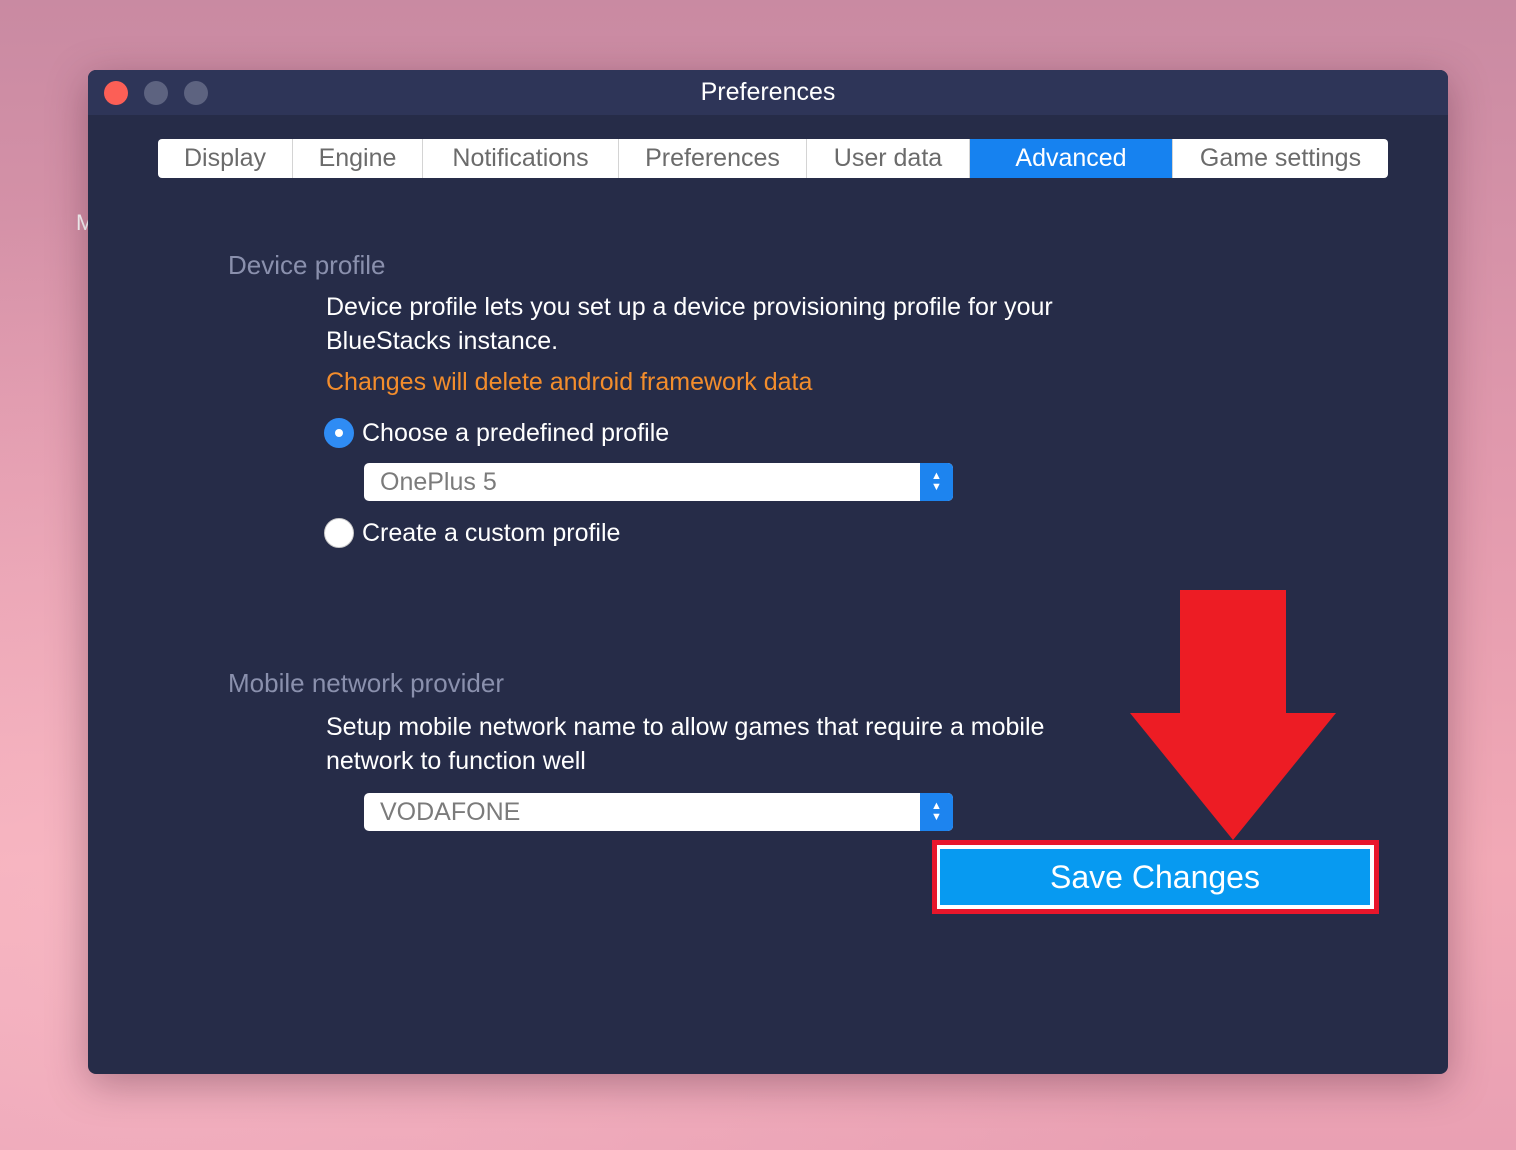 The image size is (1516, 1150). Describe the element at coordinates (438, 482) in the screenshot. I see `device-profile-value: OnePlus 5` at that location.